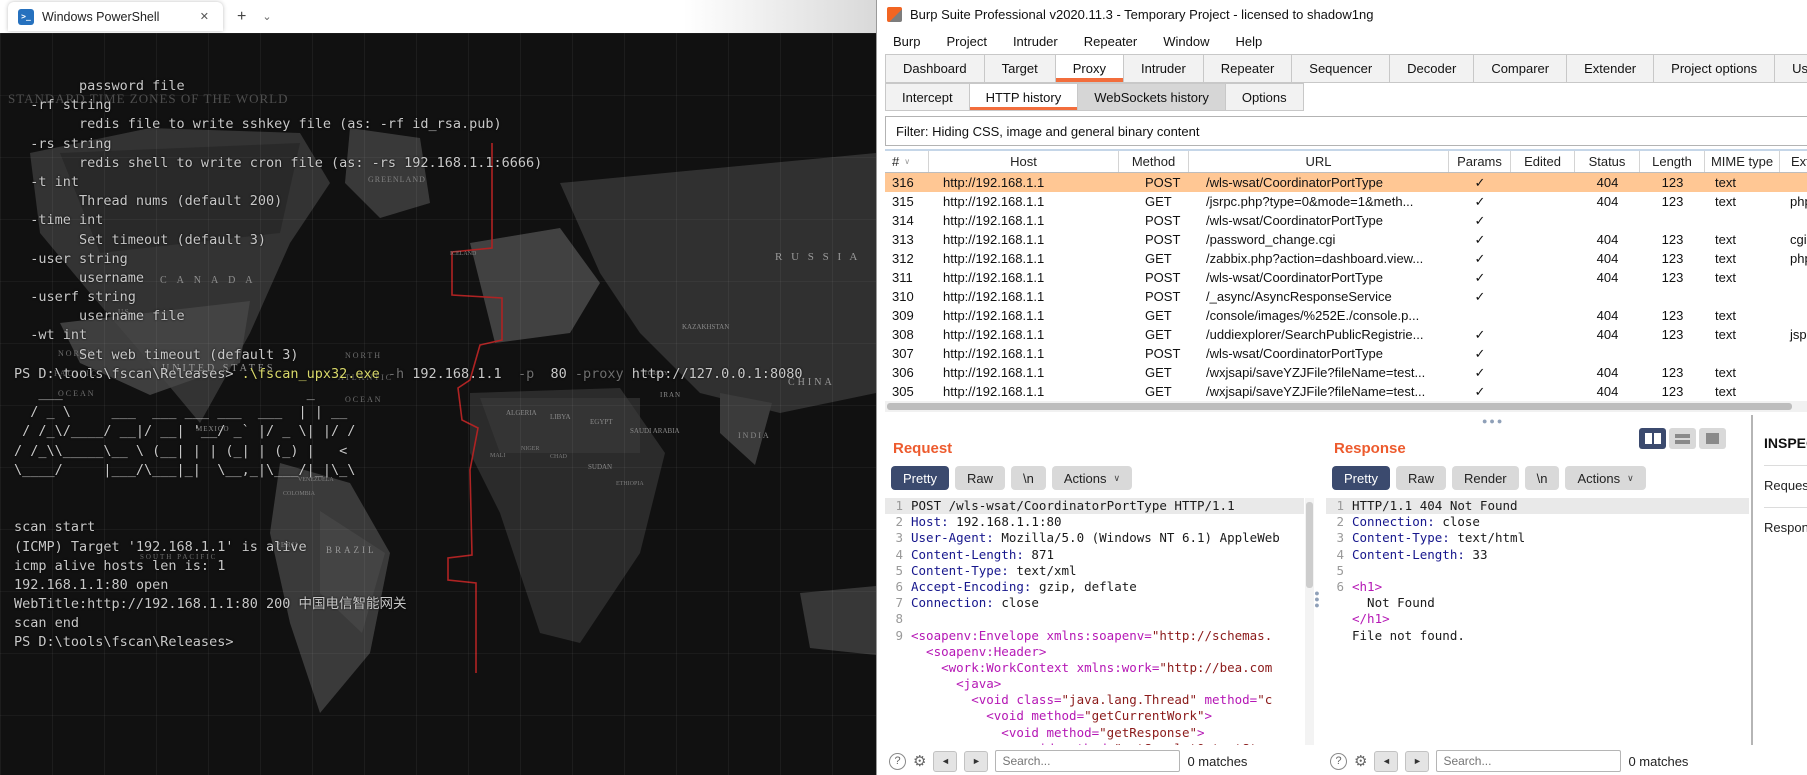 This screenshot has width=1807, height=775. Describe the element at coordinates (1785, 521) in the screenshot. I see `inspector-section-response-headers: Response Headers` at that location.